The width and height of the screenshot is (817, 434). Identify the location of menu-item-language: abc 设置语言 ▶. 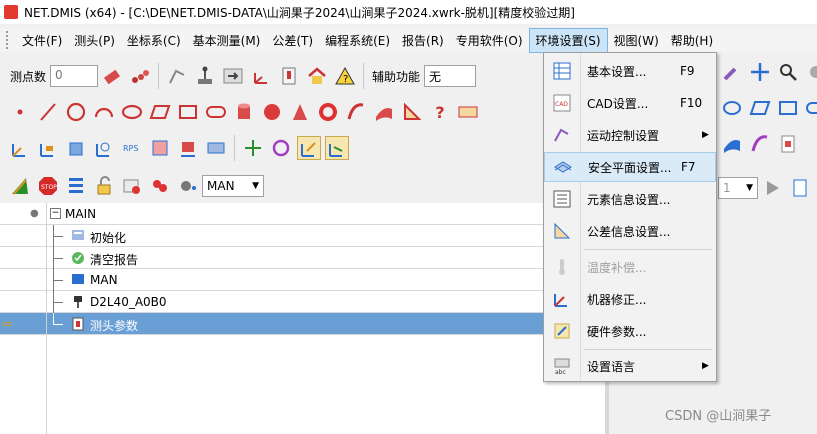
(630, 366).